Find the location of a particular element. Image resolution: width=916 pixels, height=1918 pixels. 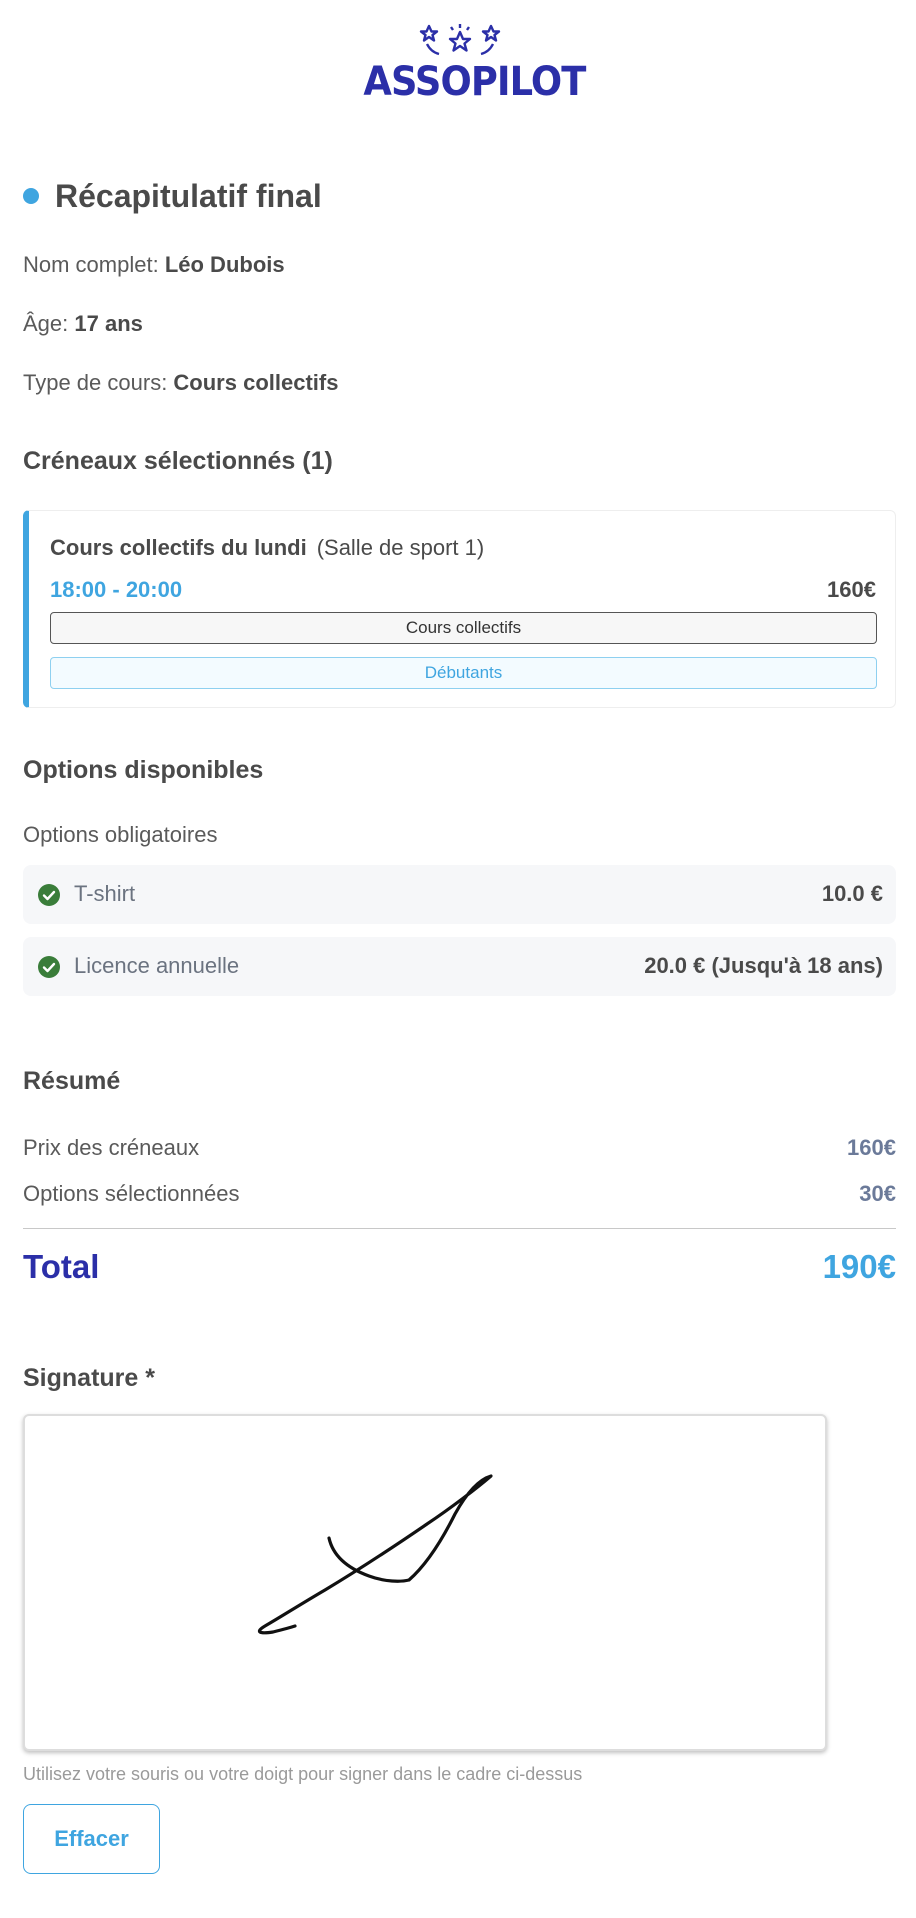

total-value: 190€ is located at coordinates (859, 1266).